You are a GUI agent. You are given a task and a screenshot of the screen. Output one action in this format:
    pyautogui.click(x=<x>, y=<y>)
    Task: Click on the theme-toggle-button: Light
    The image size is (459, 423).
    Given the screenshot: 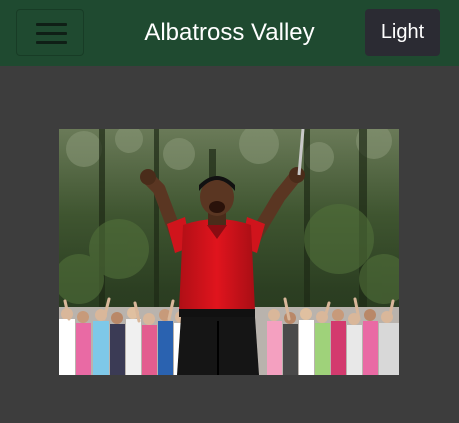 What is the action you would take?
    pyautogui.click(x=402, y=32)
    